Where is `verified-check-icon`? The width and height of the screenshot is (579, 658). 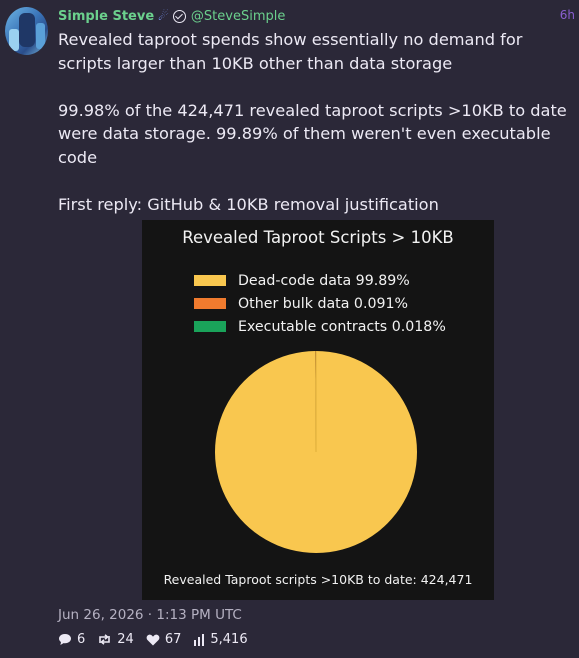 verified-check-icon is located at coordinates (179, 16).